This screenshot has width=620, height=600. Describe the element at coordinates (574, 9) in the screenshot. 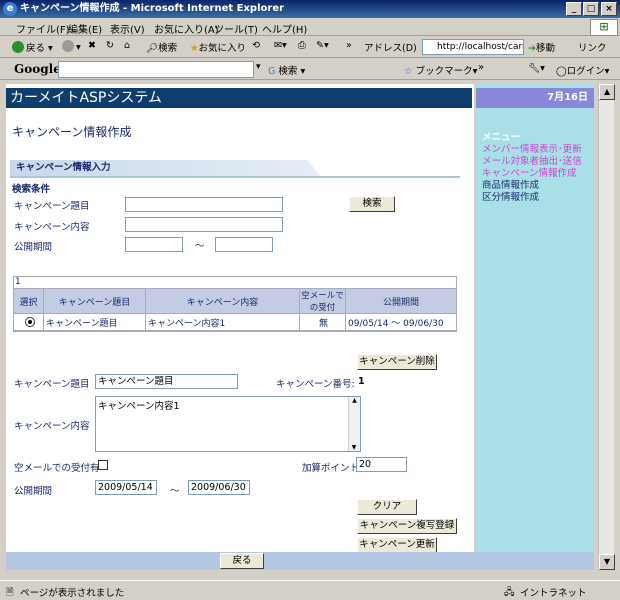

I see `minimize-button: _` at that location.